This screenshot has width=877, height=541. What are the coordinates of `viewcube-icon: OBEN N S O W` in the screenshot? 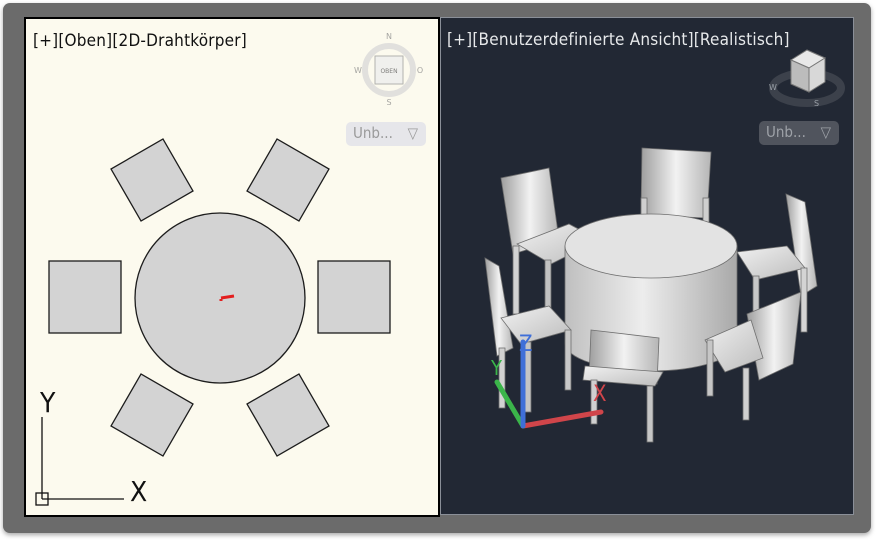 It's located at (388, 69).